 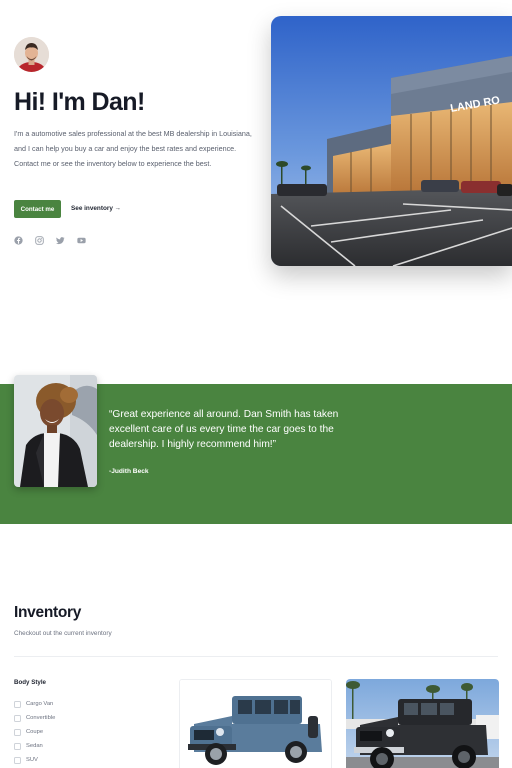 I want to click on page-title: Hi! I'm Dan!, so click(x=79, y=102).